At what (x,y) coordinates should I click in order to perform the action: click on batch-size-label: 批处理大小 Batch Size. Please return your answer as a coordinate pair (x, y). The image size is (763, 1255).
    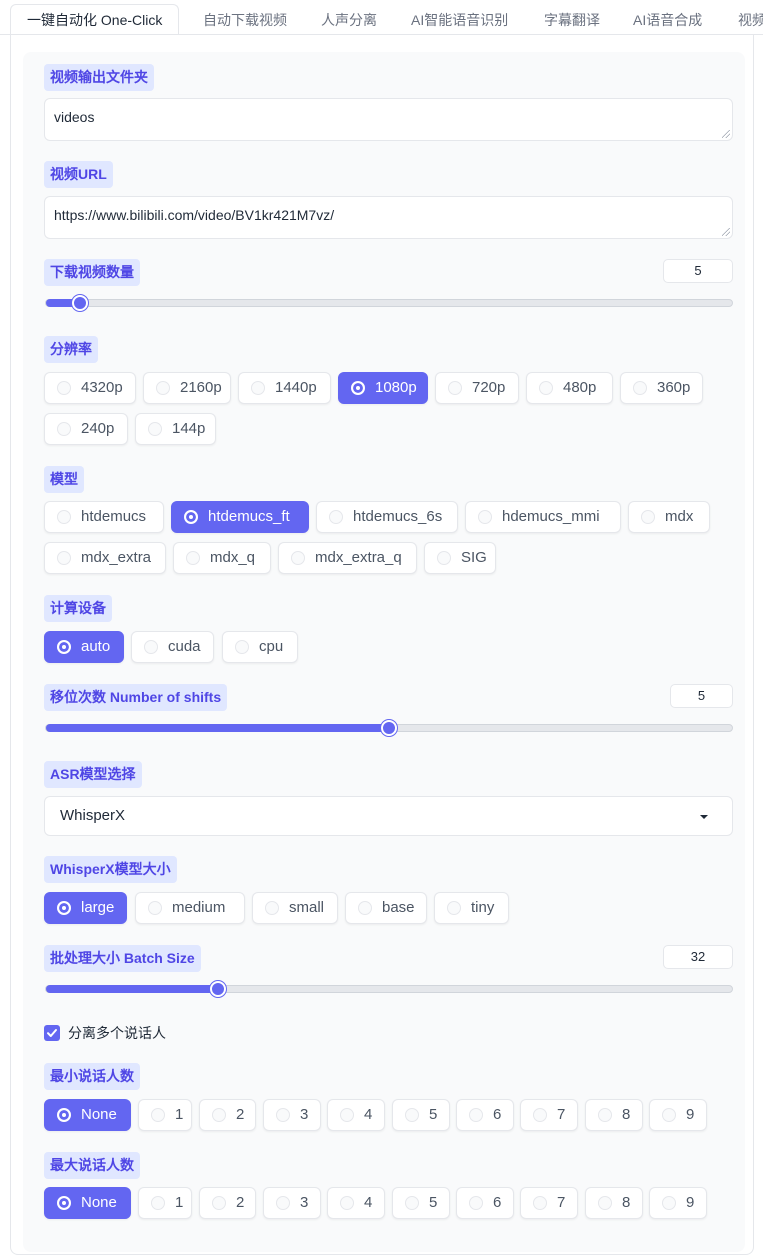
    Looking at the image, I should click on (122, 958).